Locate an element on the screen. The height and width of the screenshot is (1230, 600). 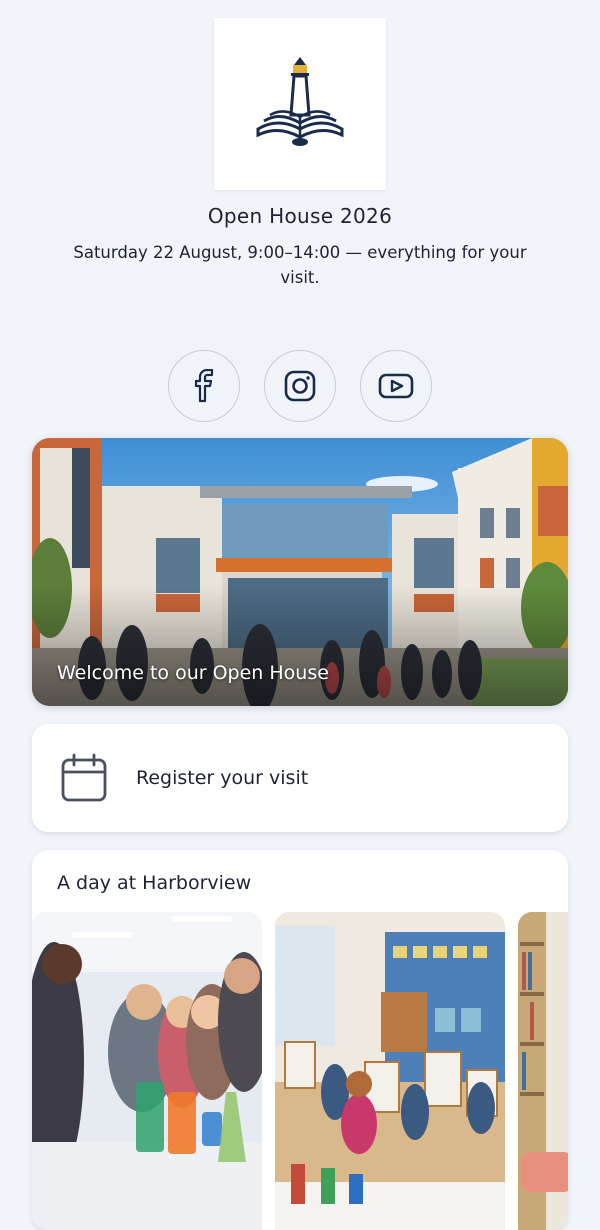
register-label: Register your visit is located at coordinates (222, 778).